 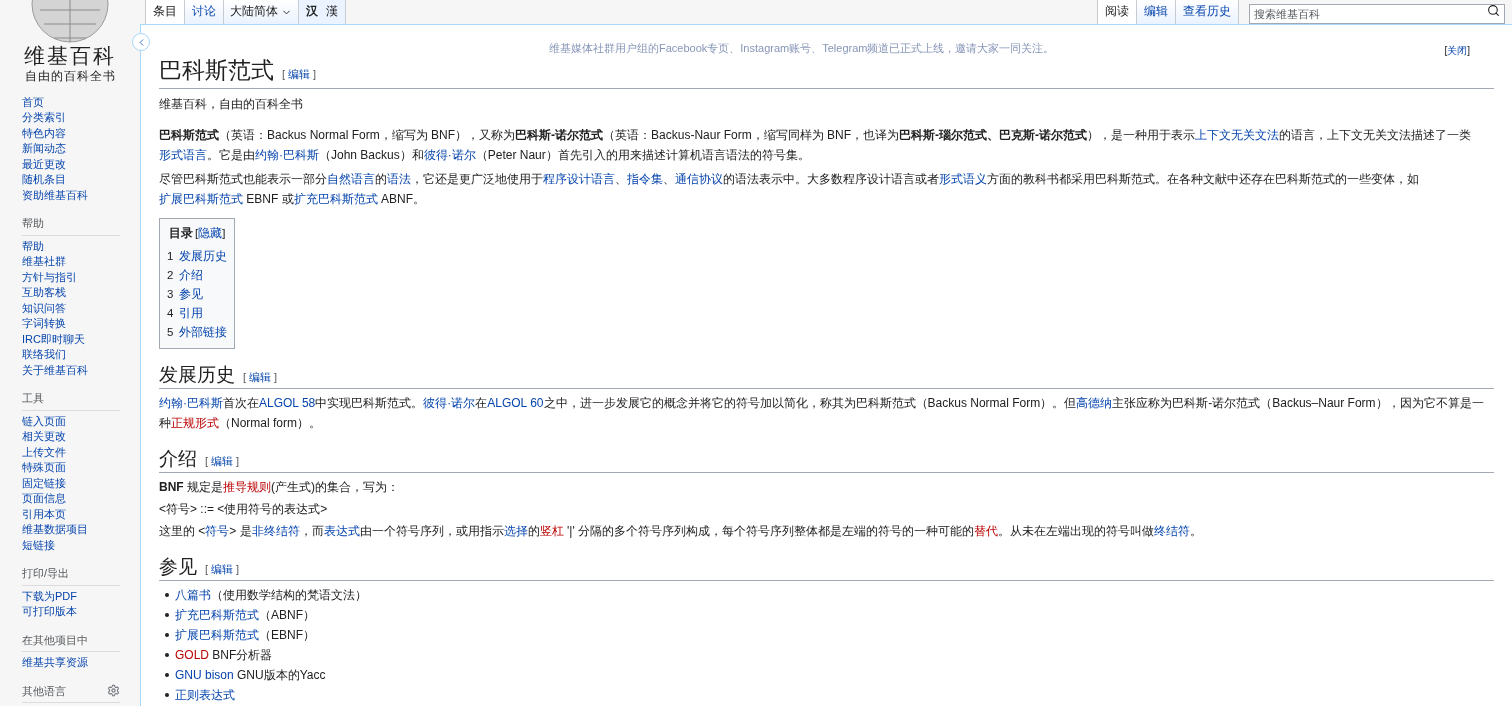 What do you see at coordinates (71, 421) in the screenshot?
I see `sidebar-link: 链入页面` at bounding box center [71, 421].